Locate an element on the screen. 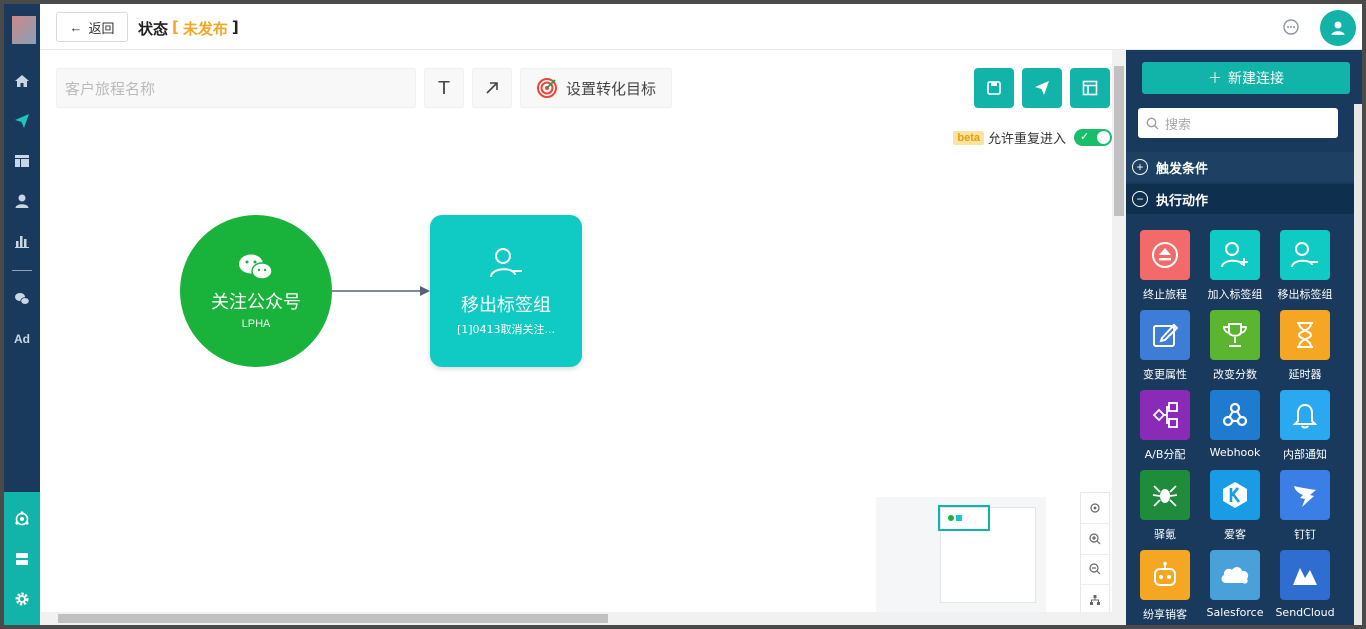 The image size is (1366, 629). action-item: 终止旅程 is located at coordinates (1165, 266).